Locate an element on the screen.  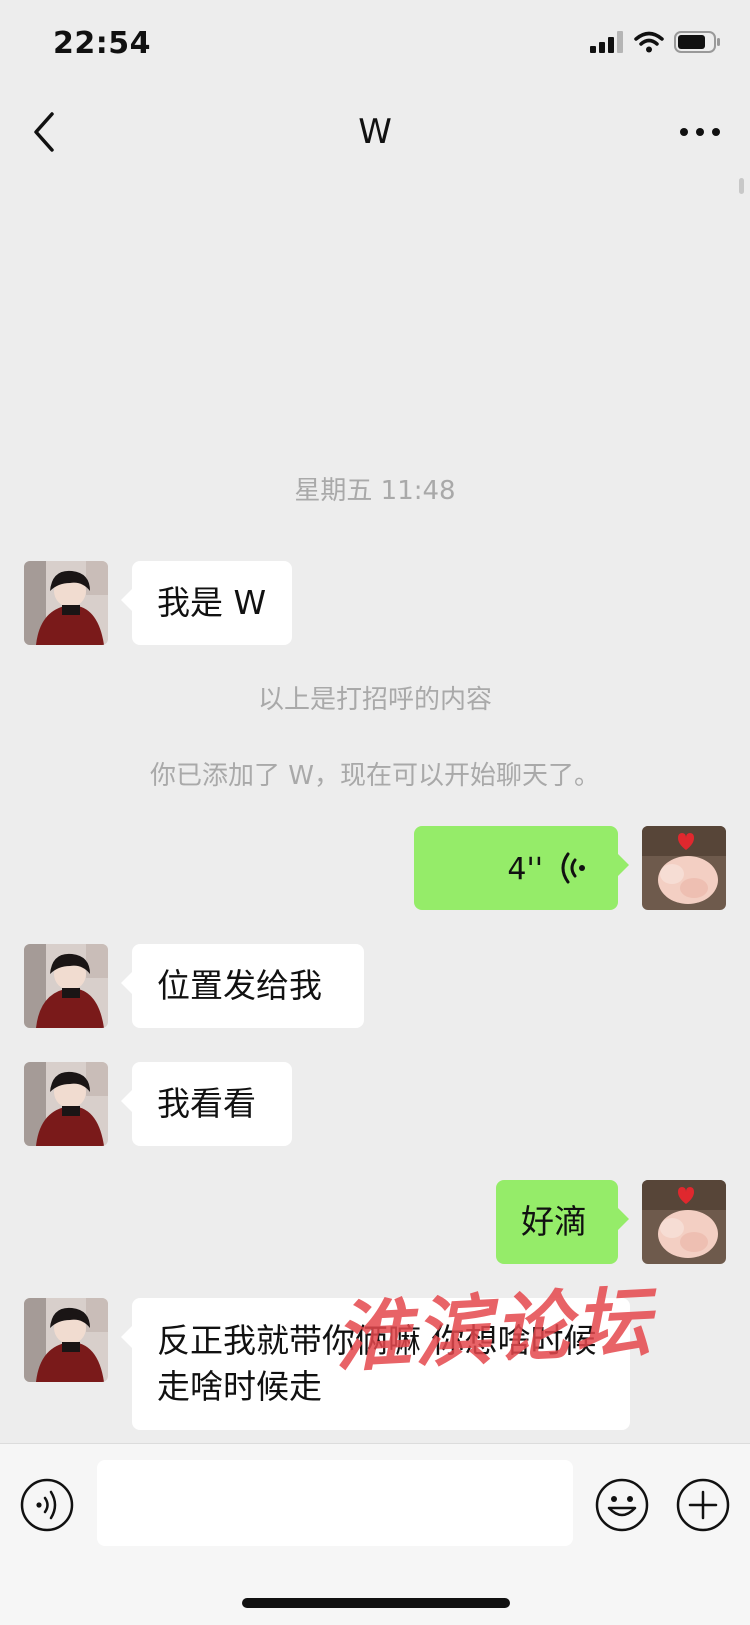
battery-icon is located at coordinates (697, 42).